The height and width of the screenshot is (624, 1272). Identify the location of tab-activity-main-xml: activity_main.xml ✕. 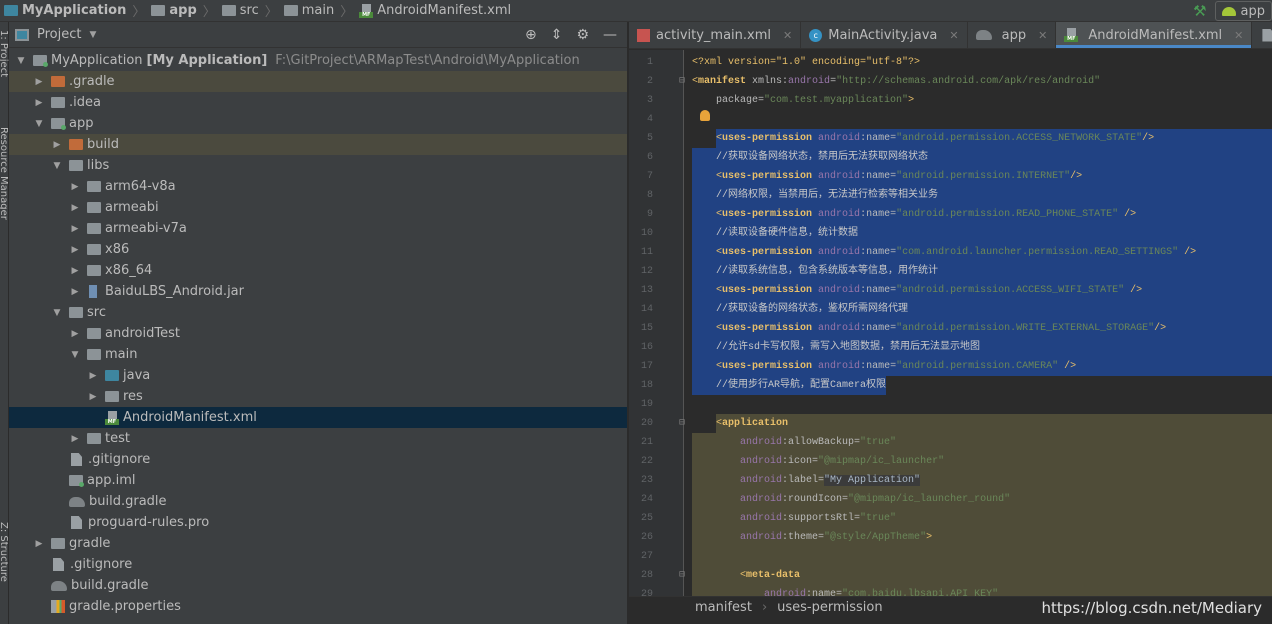
(715, 35).